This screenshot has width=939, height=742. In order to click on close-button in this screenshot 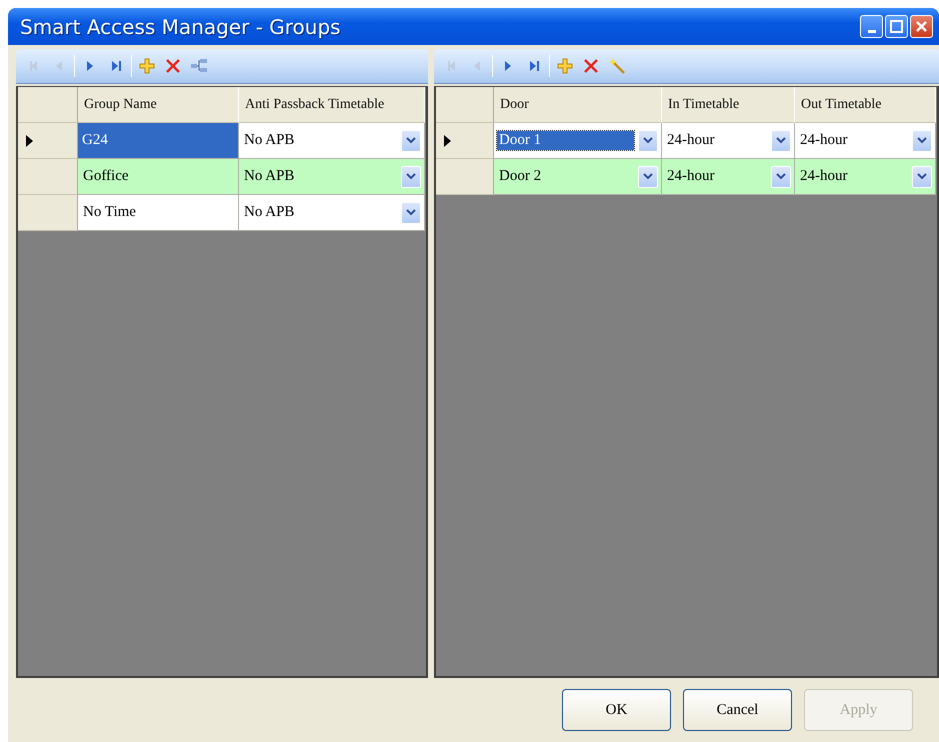, I will do `click(921, 26)`.